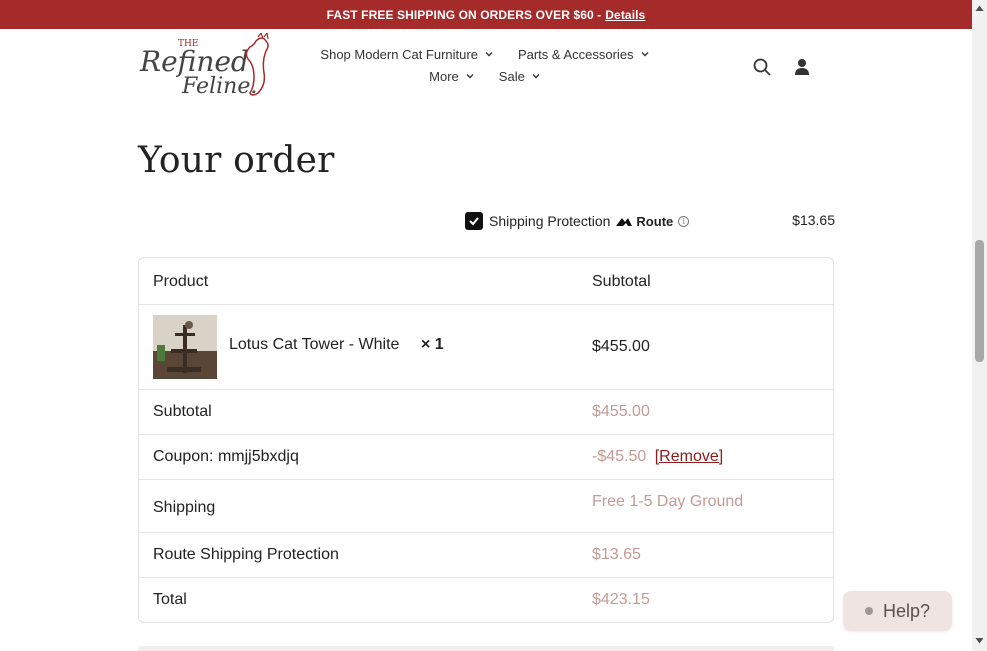  I want to click on table-row: Lotus Cat Tower - White × 1 $455.00, so click(486, 347).